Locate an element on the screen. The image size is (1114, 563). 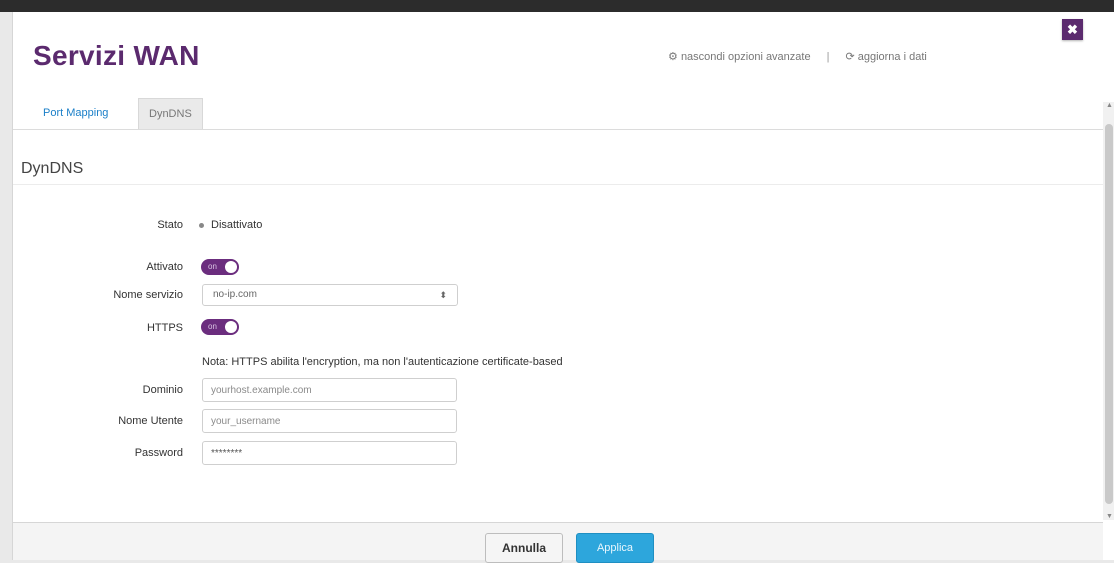
password-label: Password is located at coordinates (158, 453).